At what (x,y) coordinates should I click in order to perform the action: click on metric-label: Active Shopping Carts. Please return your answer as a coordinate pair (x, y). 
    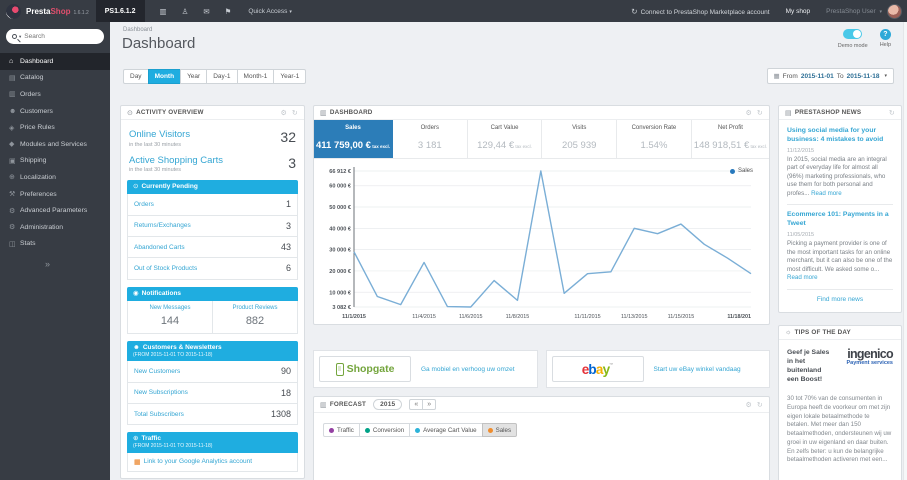
    Looking at the image, I should click on (176, 160).